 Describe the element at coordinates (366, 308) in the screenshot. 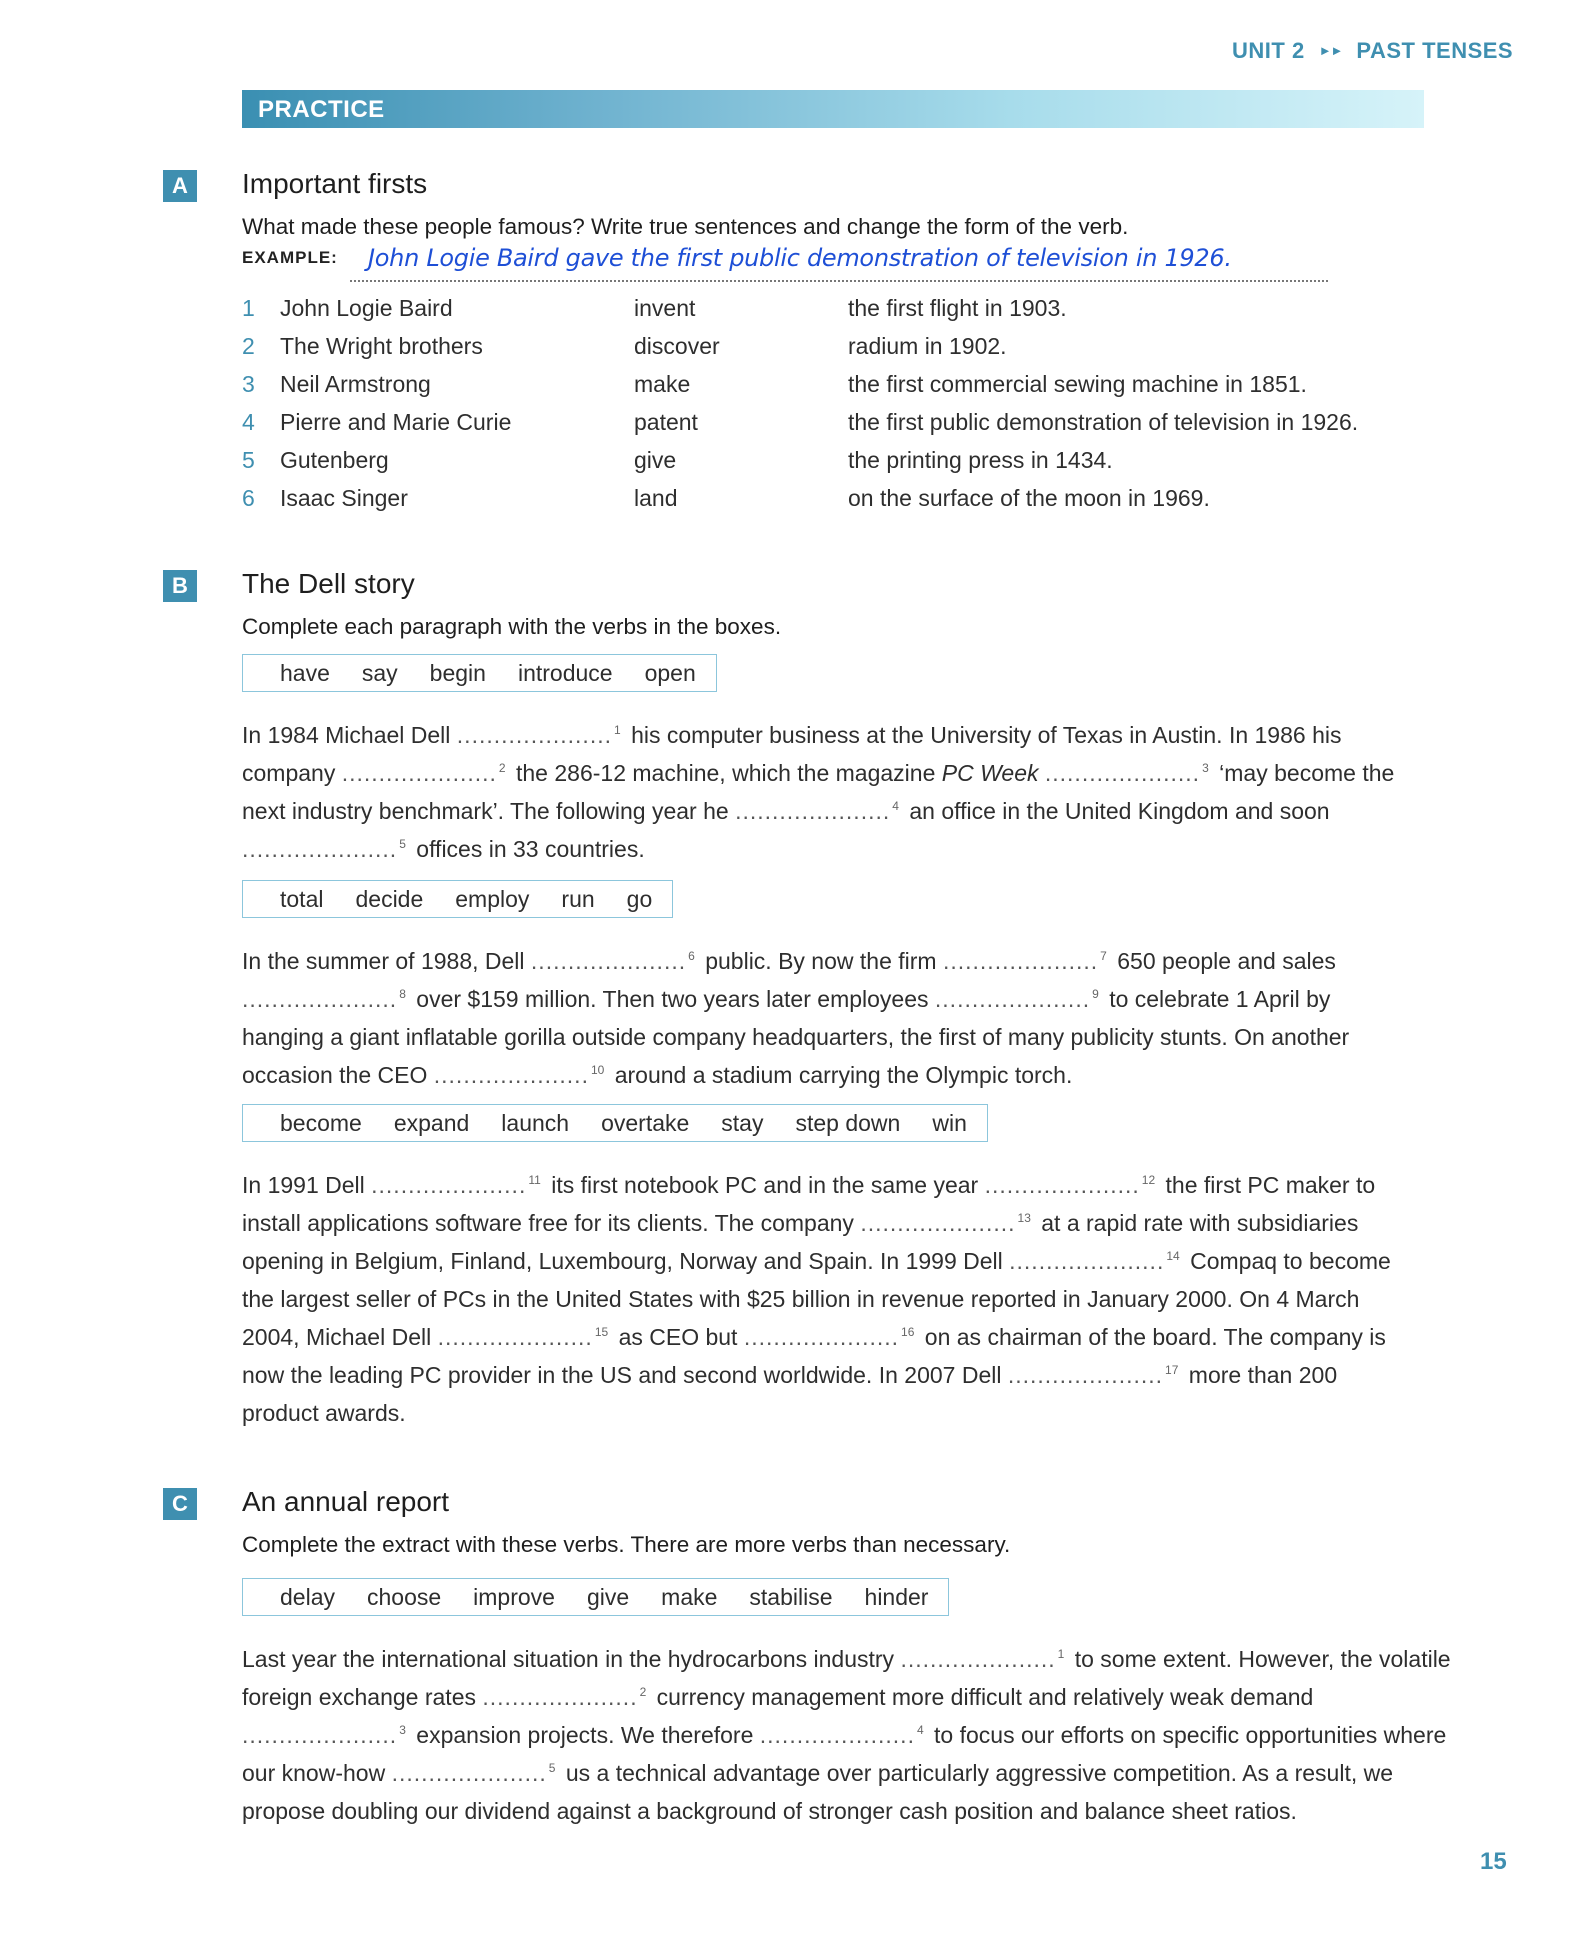

I see `person: John Logie Baird` at that location.